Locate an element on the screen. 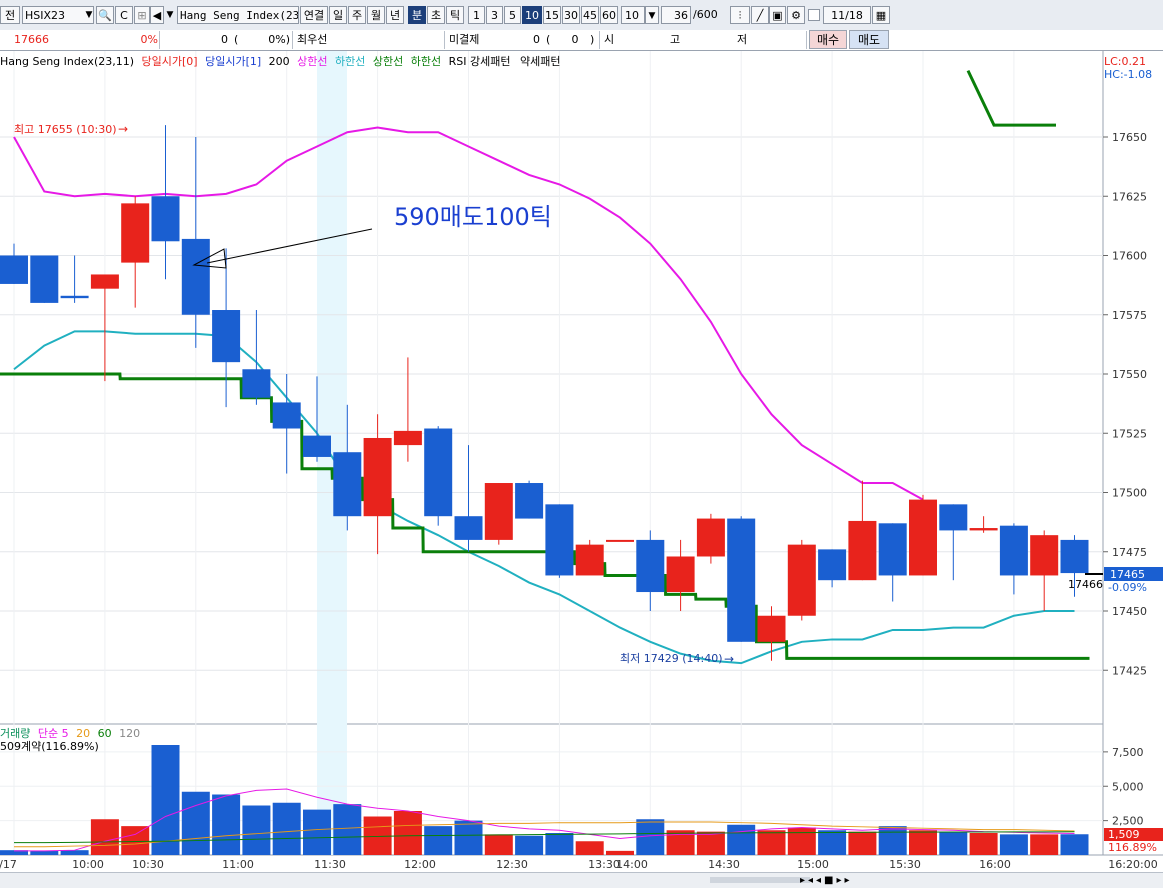 The width and height of the screenshot is (1163, 888). y-tick-label: 17525 is located at coordinates (1129, 433).